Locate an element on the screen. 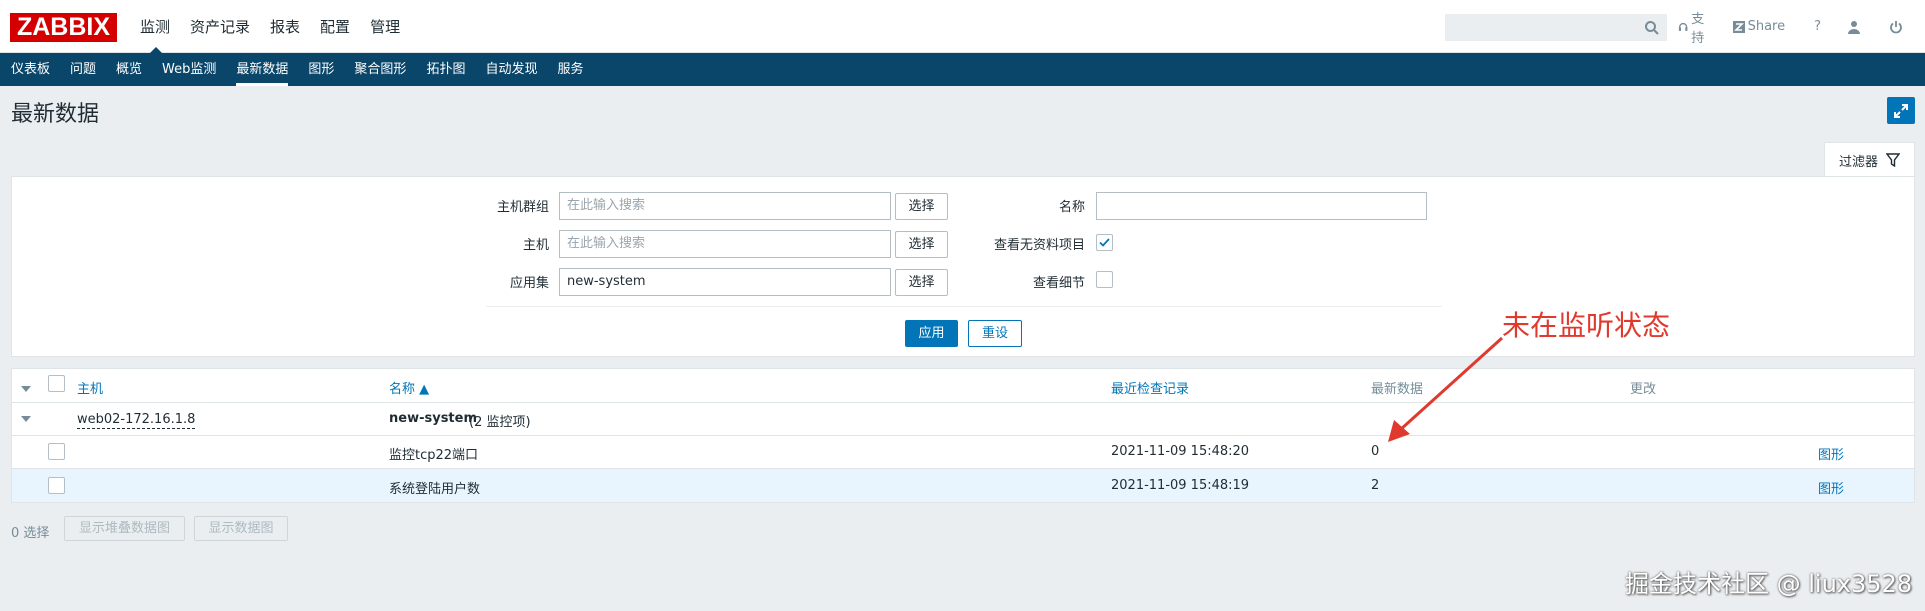 The width and height of the screenshot is (1925, 611). menu-administration: 管理 is located at coordinates (385, 26).